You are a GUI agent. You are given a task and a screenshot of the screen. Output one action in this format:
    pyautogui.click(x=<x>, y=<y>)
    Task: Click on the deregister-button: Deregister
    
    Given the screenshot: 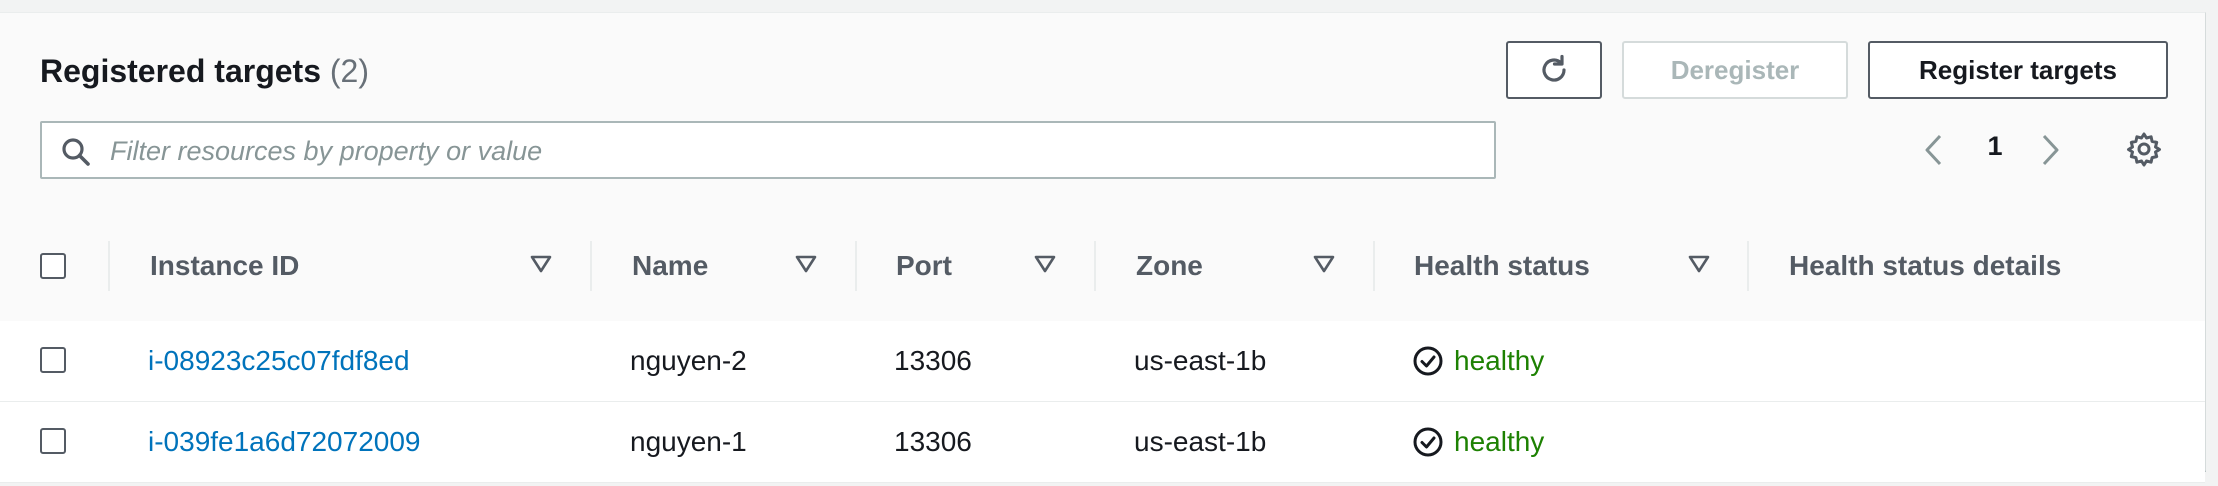 What is the action you would take?
    pyautogui.click(x=1735, y=70)
    